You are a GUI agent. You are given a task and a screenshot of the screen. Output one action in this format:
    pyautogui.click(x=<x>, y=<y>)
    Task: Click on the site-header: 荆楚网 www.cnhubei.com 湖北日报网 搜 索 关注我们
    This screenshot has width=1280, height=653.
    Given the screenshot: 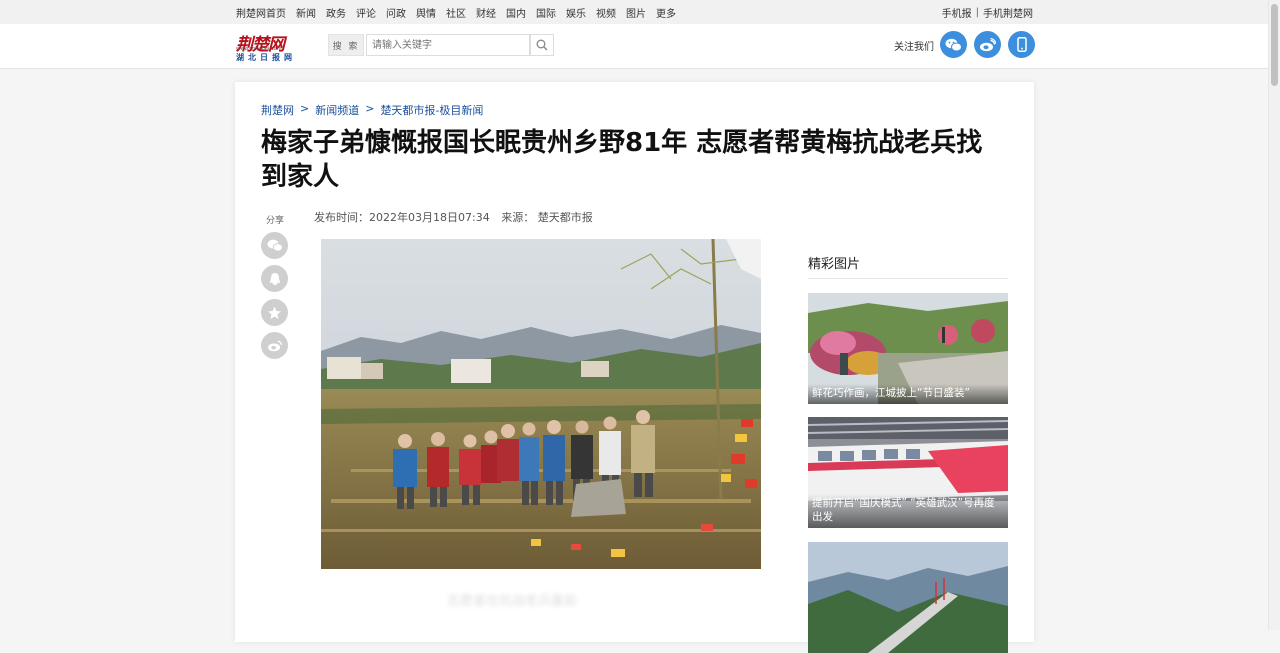 What is the action you would take?
    pyautogui.click(x=634, y=46)
    